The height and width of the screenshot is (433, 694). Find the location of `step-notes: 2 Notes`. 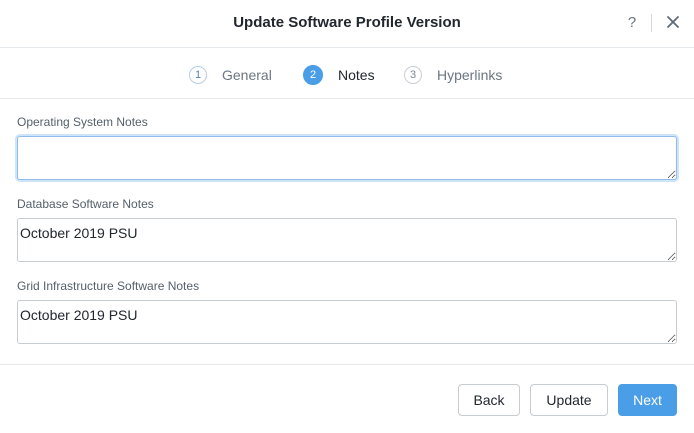

step-notes: 2 Notes is located at coordinates (339, 75).